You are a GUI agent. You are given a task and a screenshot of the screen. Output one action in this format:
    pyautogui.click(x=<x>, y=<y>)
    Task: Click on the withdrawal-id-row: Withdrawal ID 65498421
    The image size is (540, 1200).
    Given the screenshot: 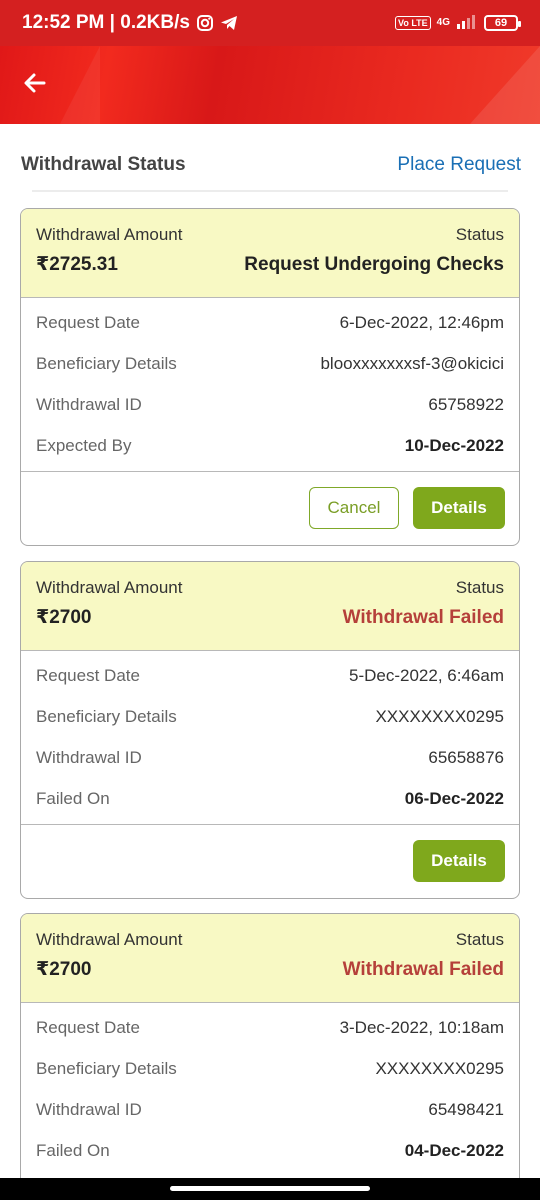 What is the action you would take?
    pyautogui.click(x=270, y=1109)
    